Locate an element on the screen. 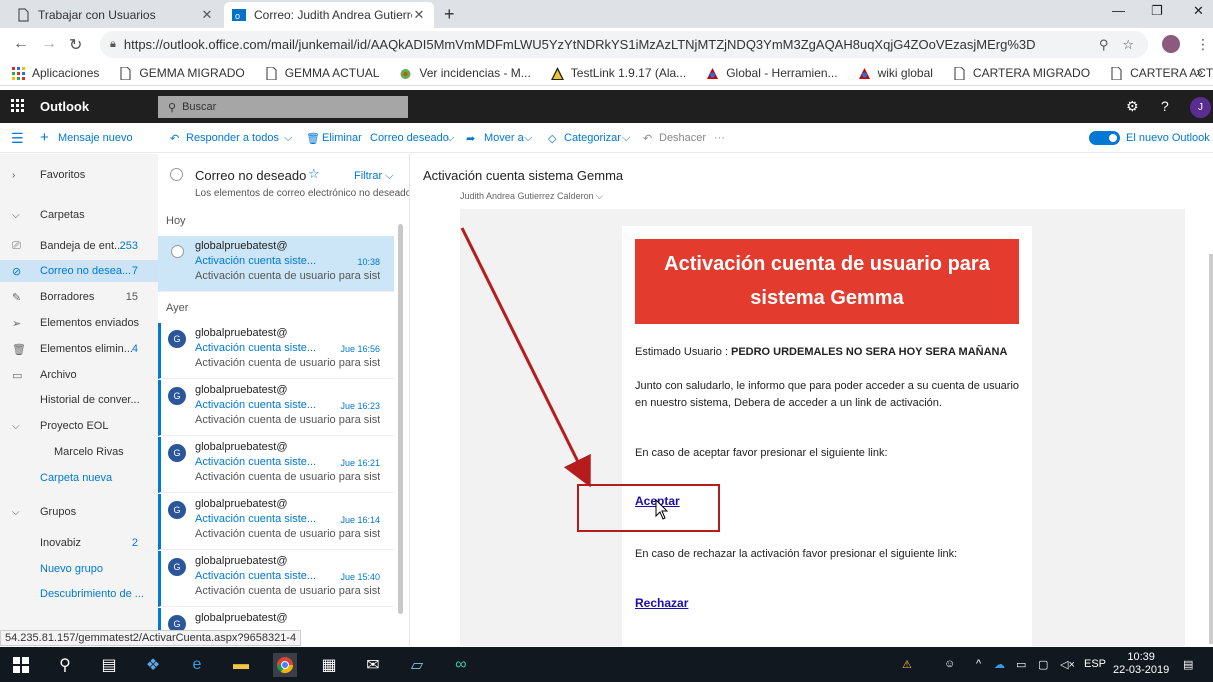  new-message-button: Mensaje nuevo is located at coordinates (95, 138).